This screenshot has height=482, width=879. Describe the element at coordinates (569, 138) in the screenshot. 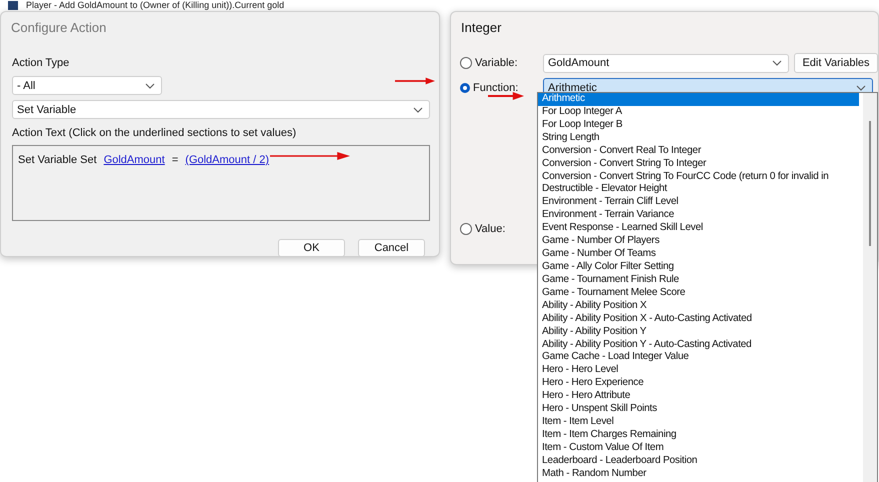

I see `function-list-item: String Length` at that location.